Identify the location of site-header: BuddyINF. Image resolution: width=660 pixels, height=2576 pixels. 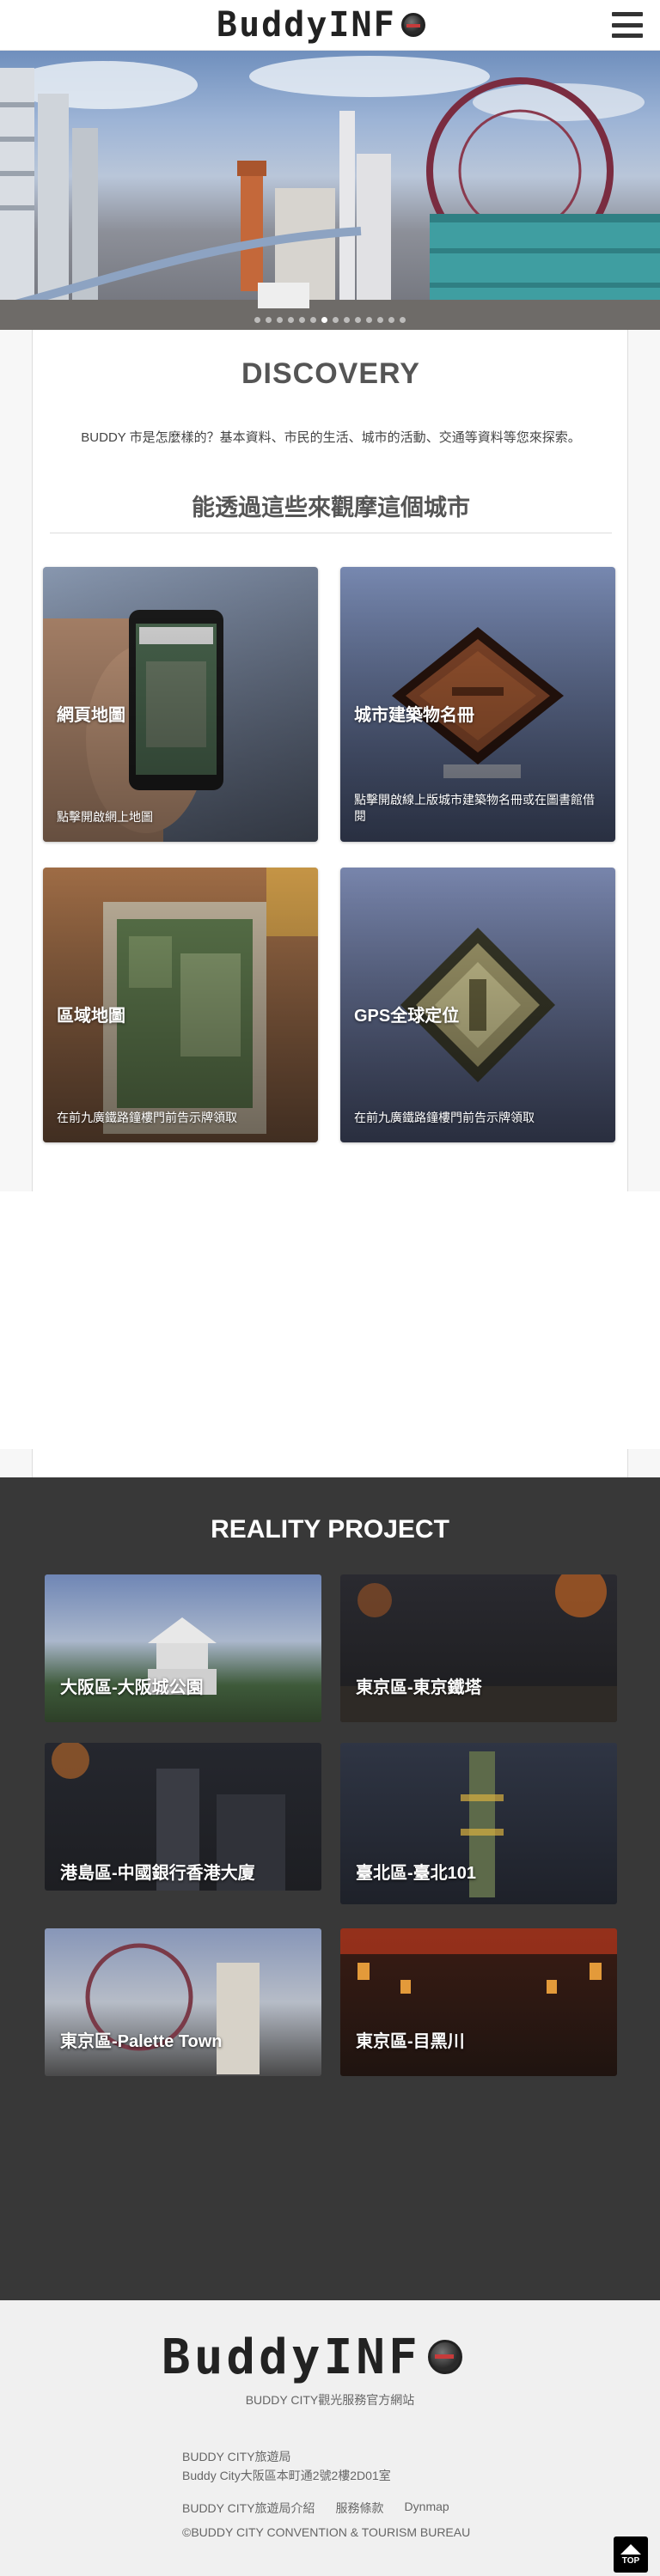
(330, 25).